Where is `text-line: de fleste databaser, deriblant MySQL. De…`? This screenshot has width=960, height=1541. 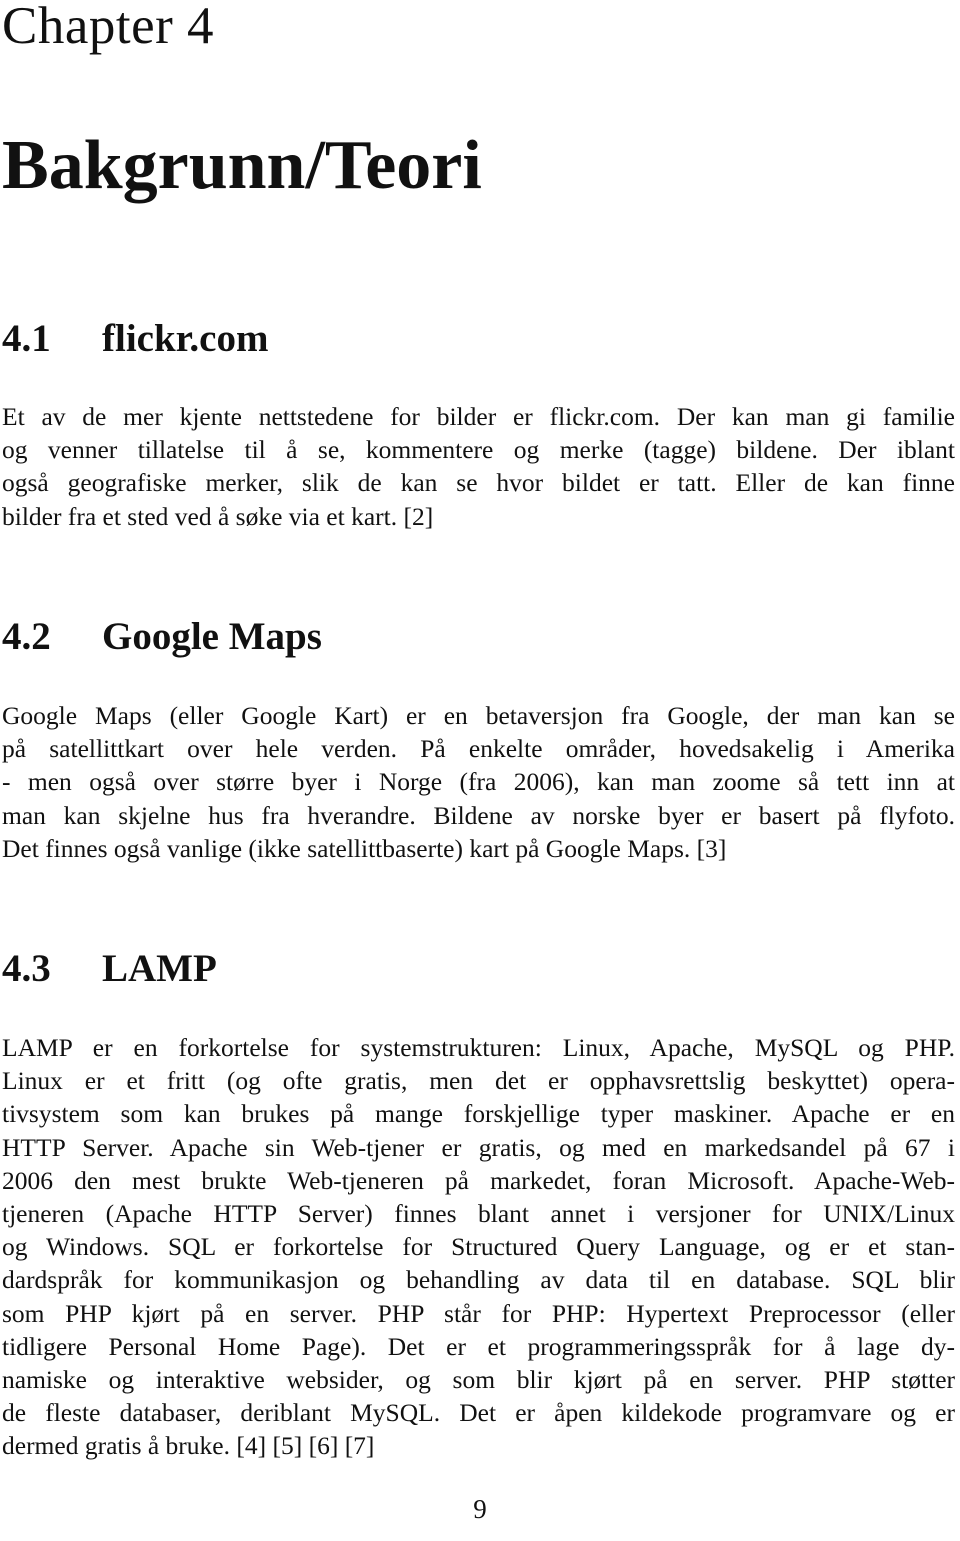
text-line: de fleste databaser, deriblant MySQL. De… is located at coordinates (478, 1413).